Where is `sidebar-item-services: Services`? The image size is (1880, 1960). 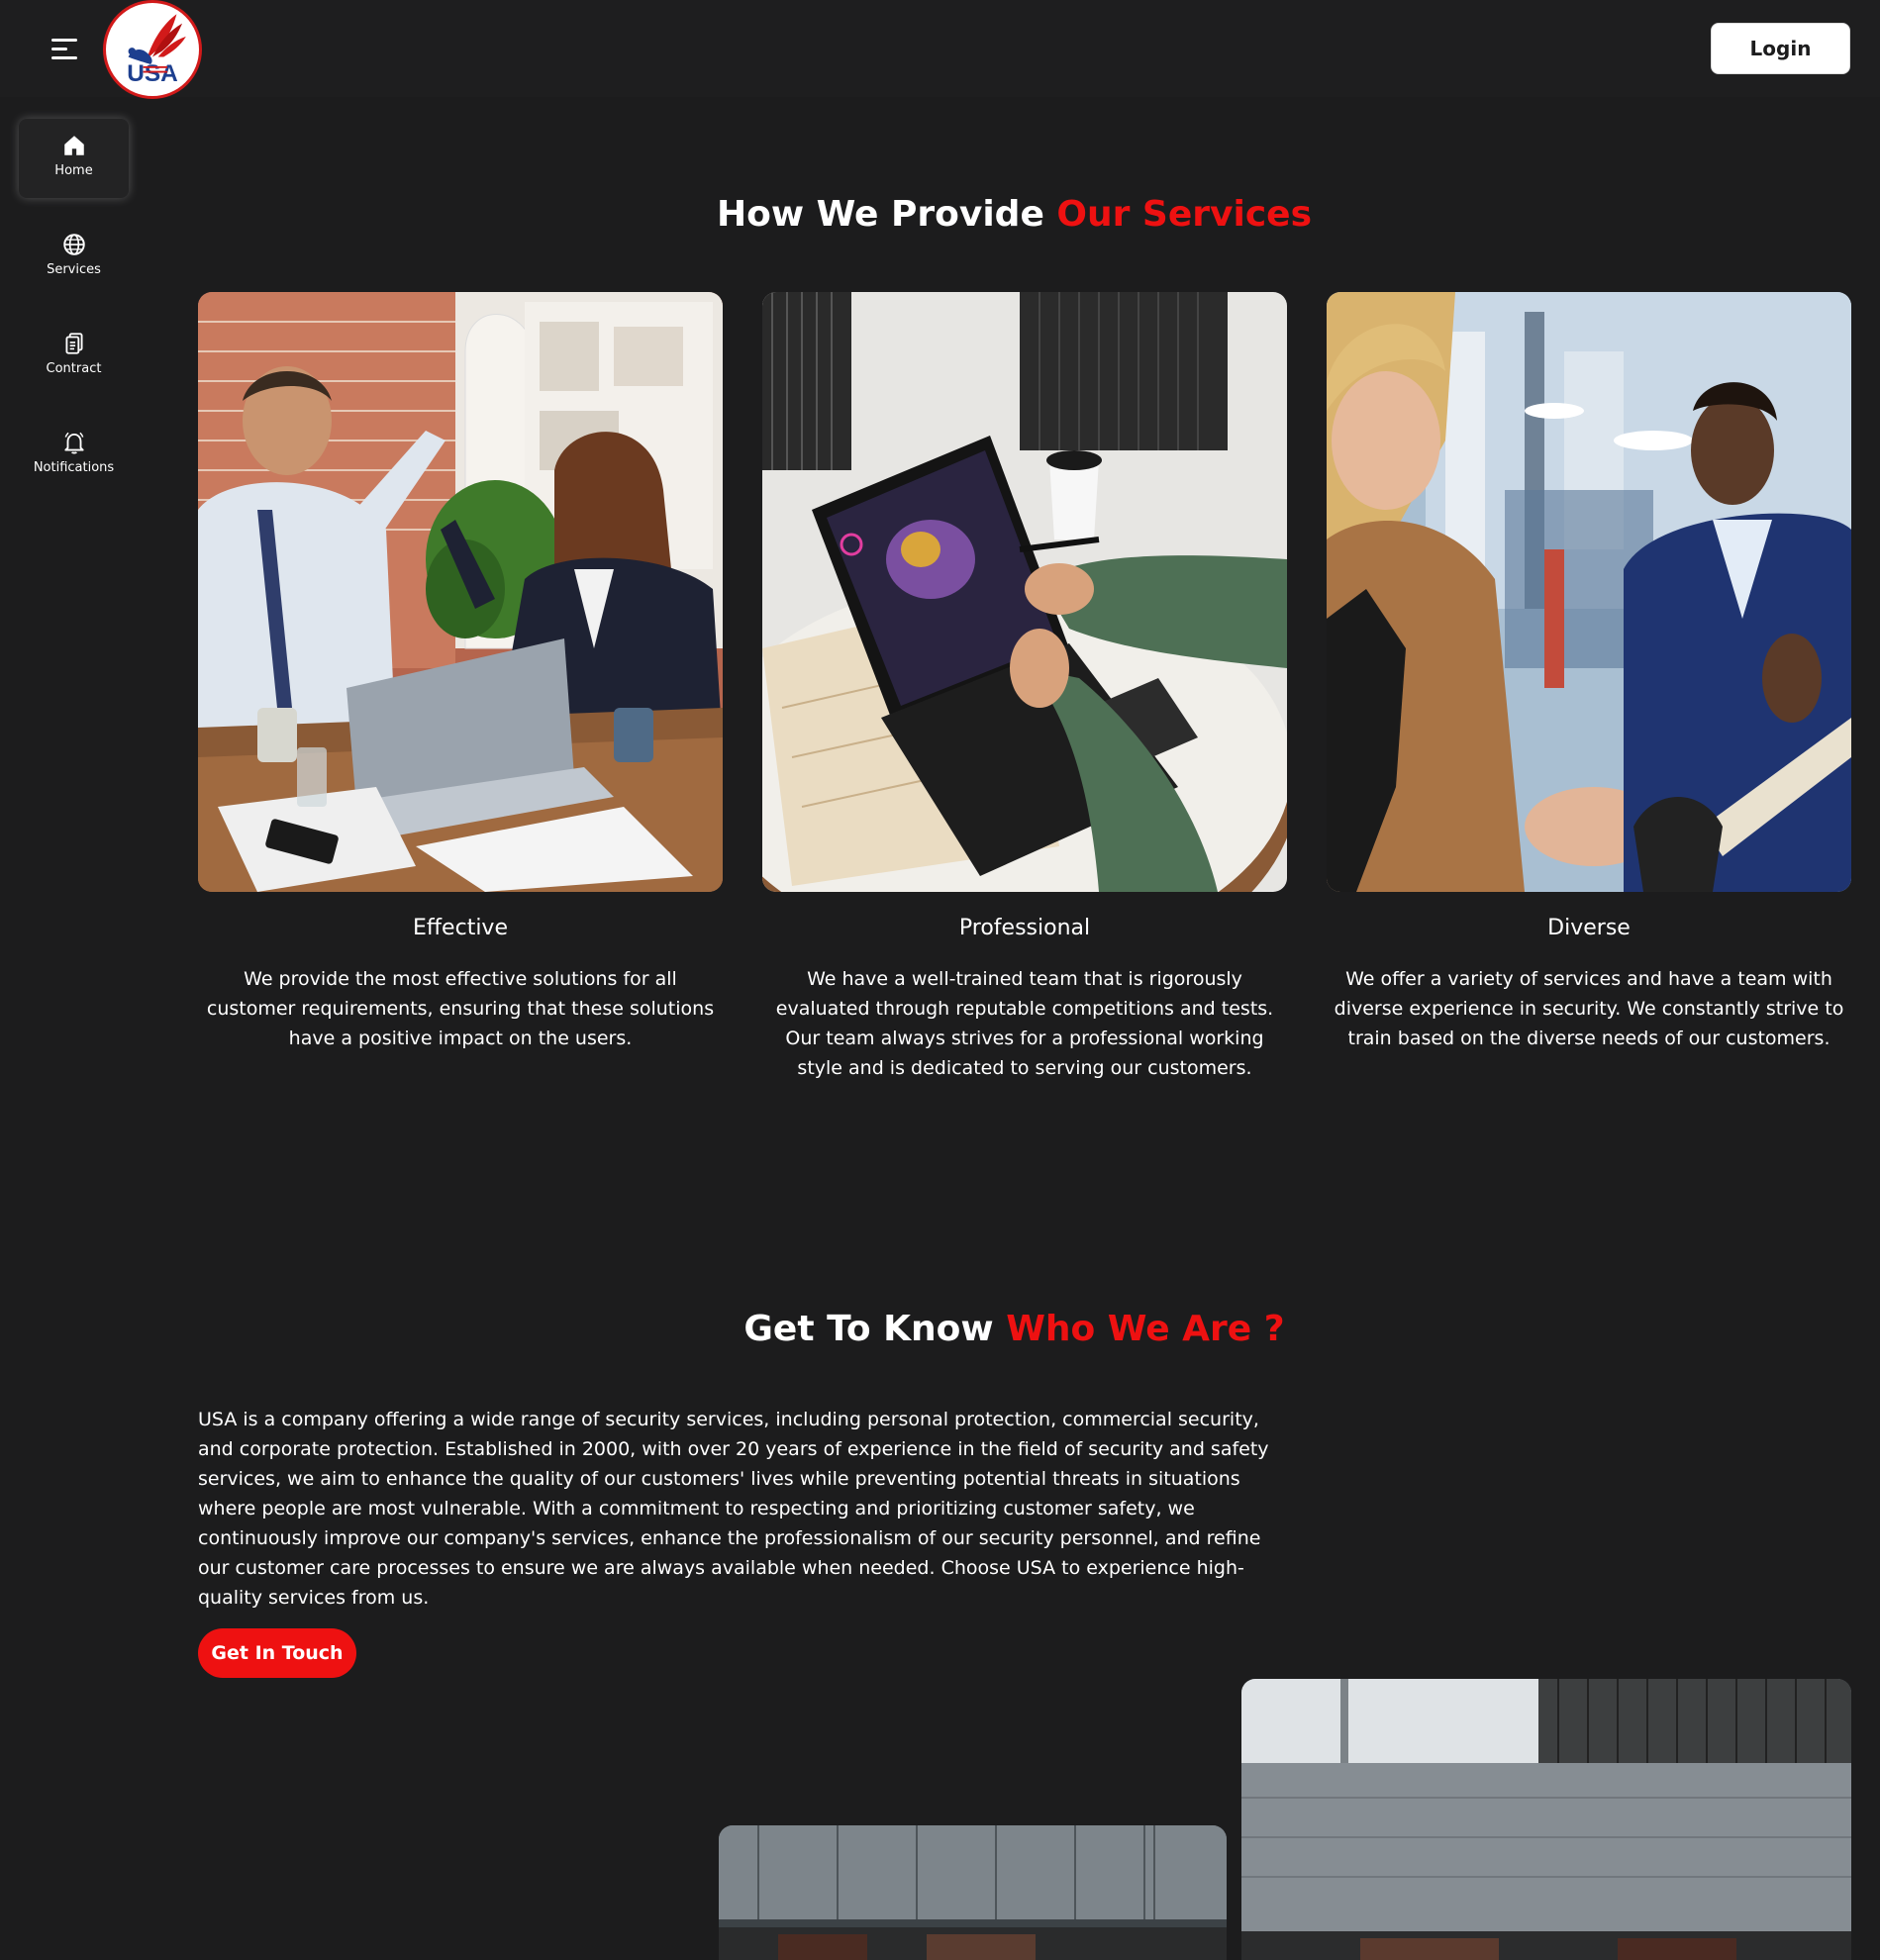 sidebar-item-services: Services is located at coordinates (74, 257).